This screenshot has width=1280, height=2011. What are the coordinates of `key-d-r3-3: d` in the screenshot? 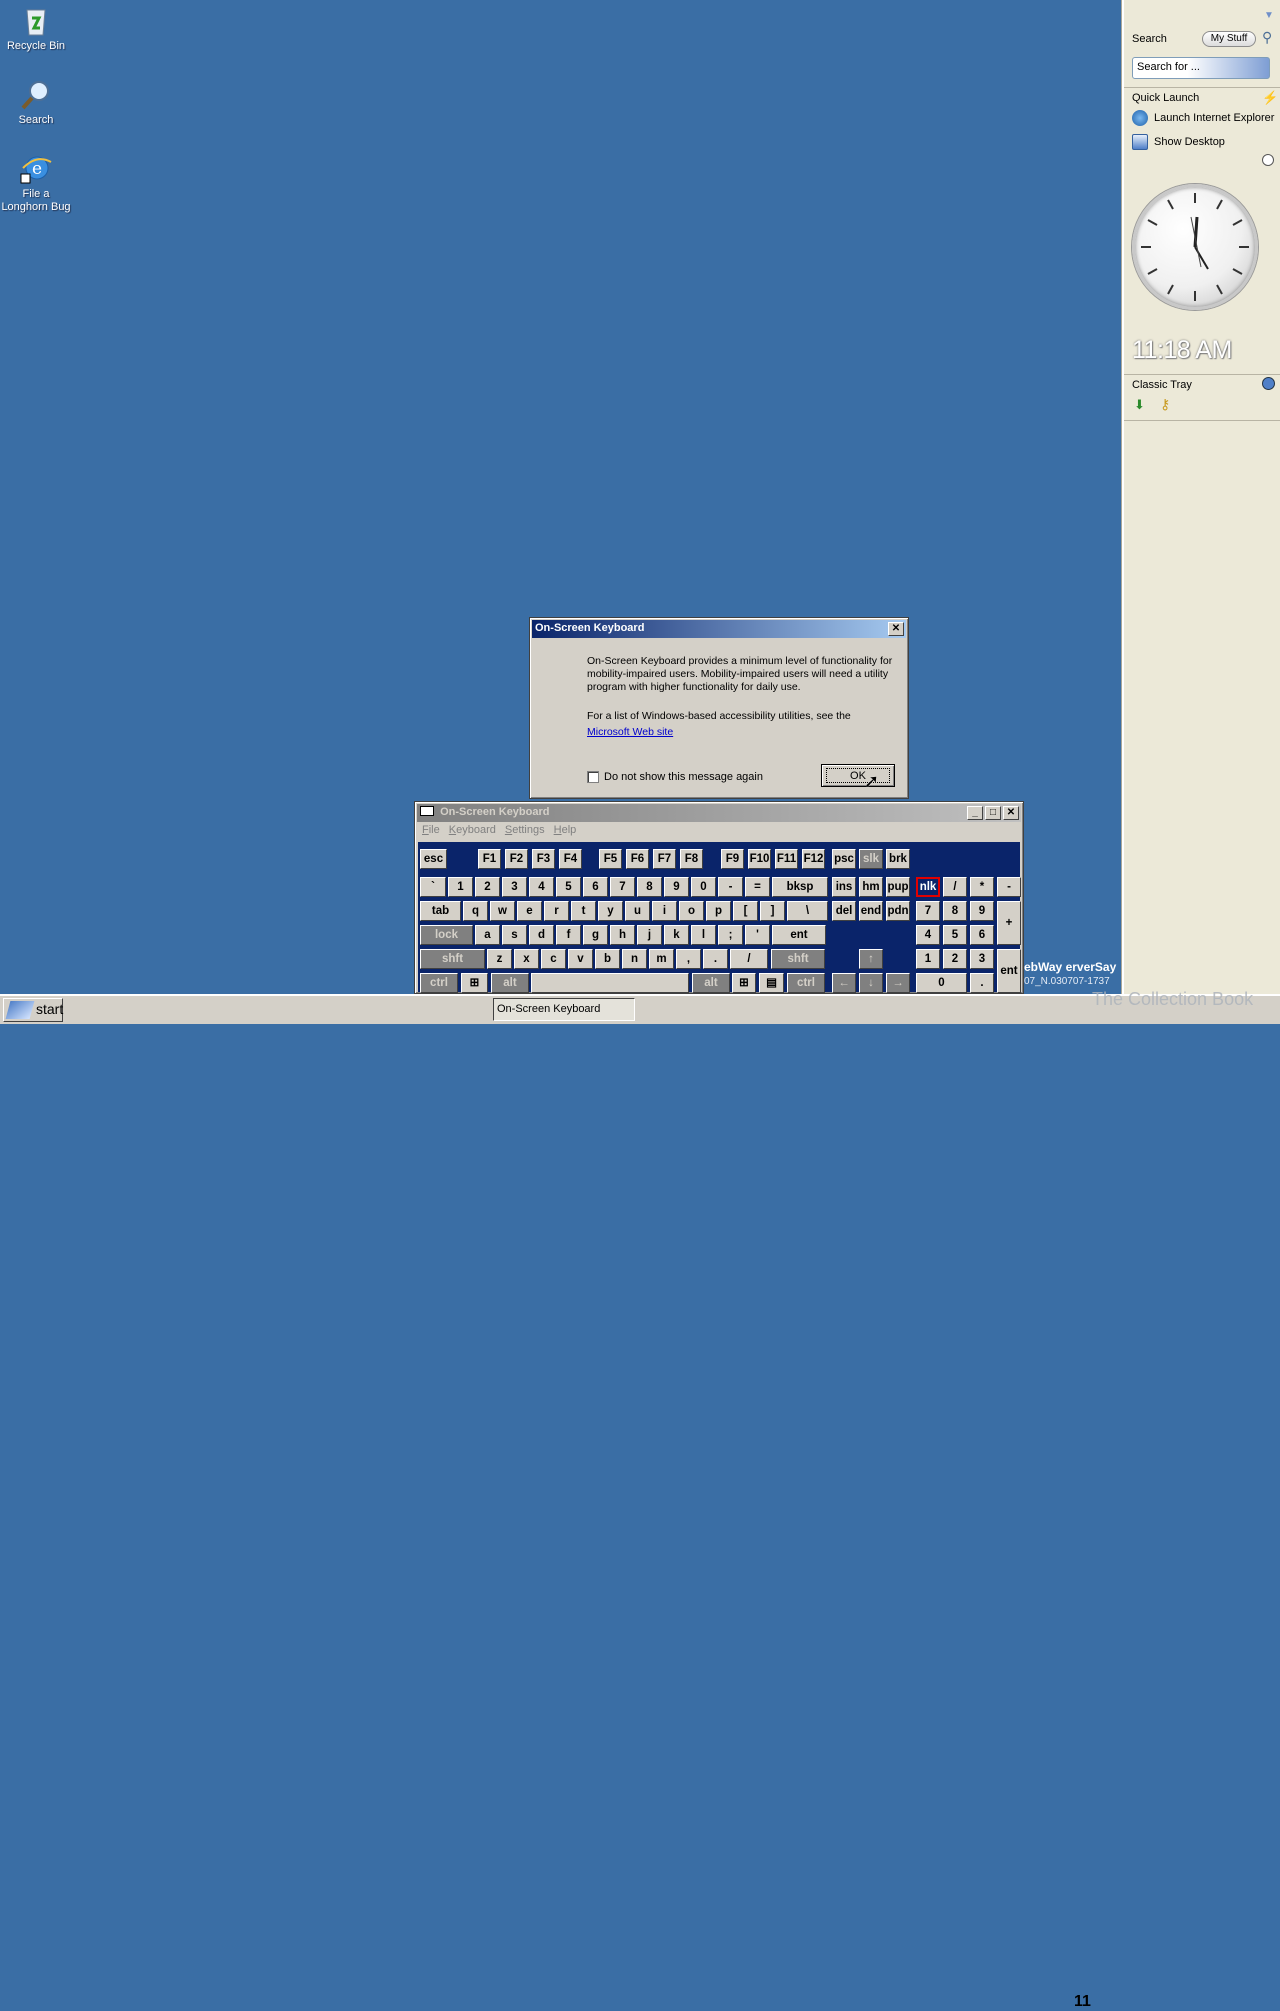 It's located at (541, 935).